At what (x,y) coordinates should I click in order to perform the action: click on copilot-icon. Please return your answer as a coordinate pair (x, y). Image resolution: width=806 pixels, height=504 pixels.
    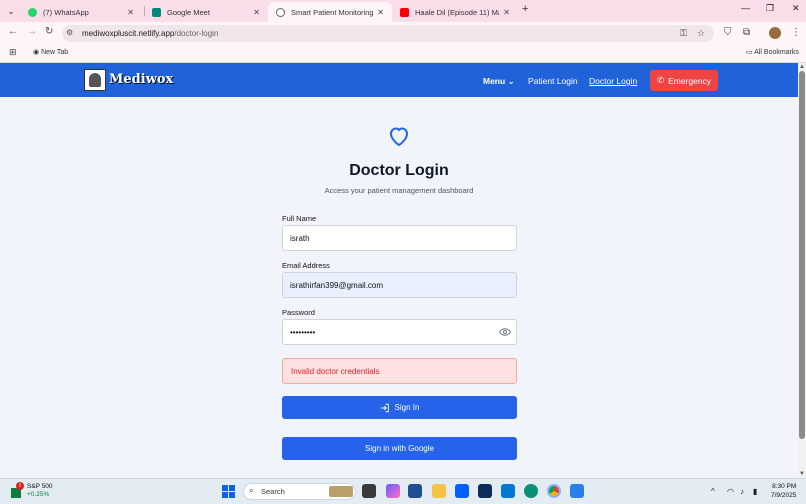
    Looking at the image, I should click on (393, 491).